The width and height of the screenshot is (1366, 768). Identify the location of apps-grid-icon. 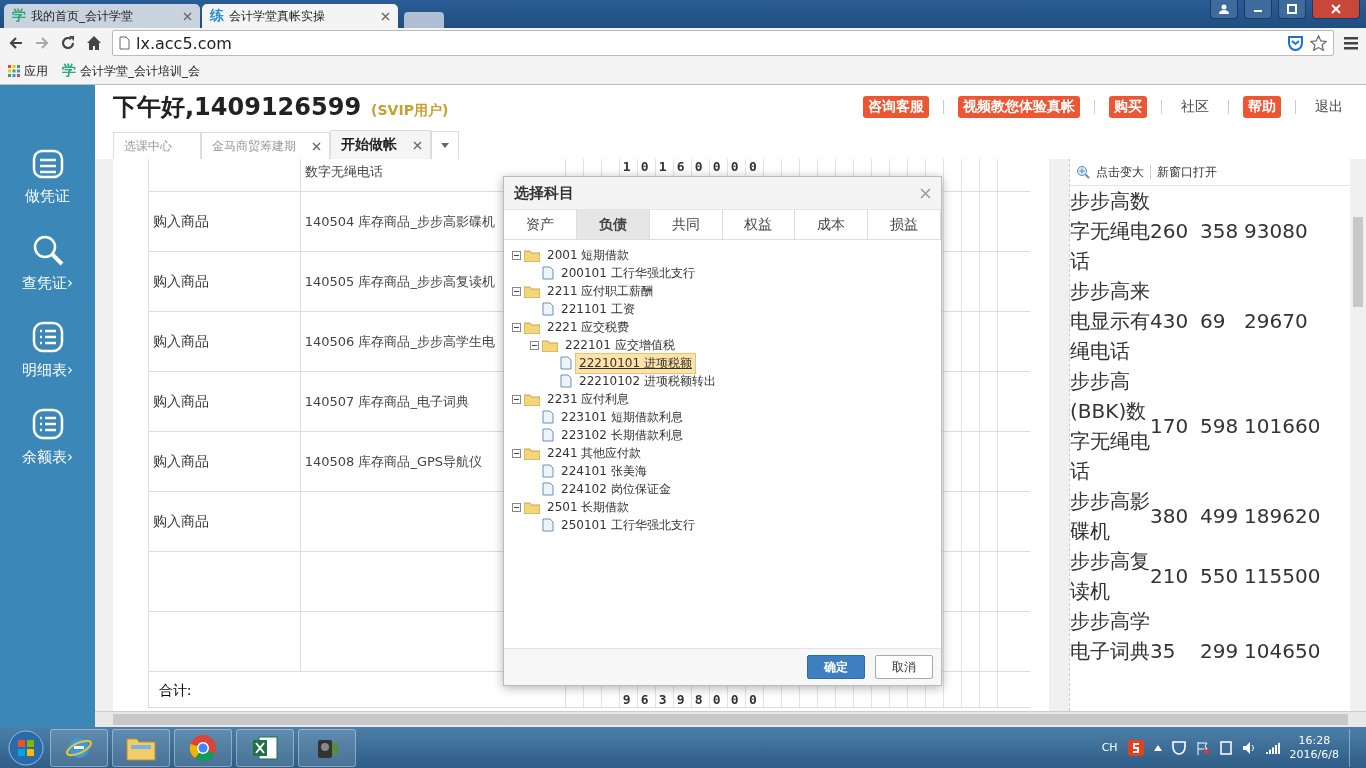
(14, 71).